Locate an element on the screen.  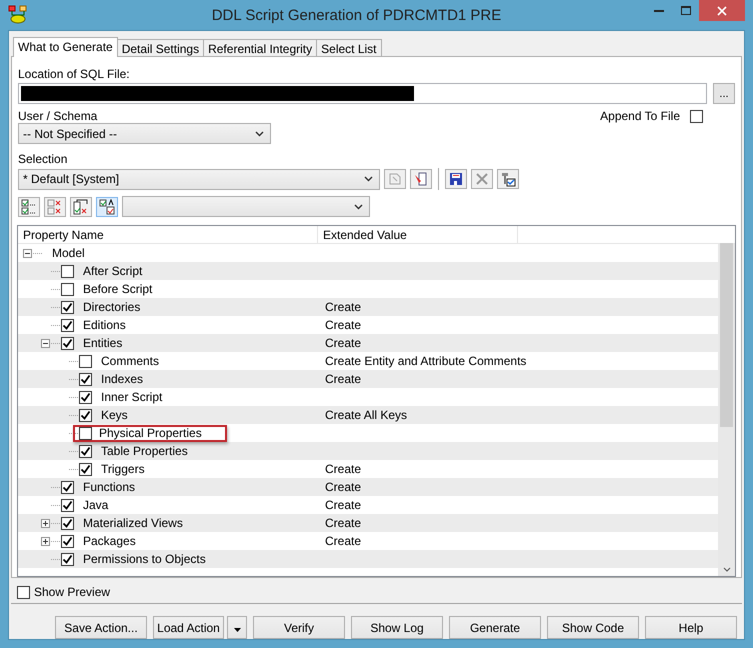
extended-value: Create All Keys is located at coordinates (366, 415).